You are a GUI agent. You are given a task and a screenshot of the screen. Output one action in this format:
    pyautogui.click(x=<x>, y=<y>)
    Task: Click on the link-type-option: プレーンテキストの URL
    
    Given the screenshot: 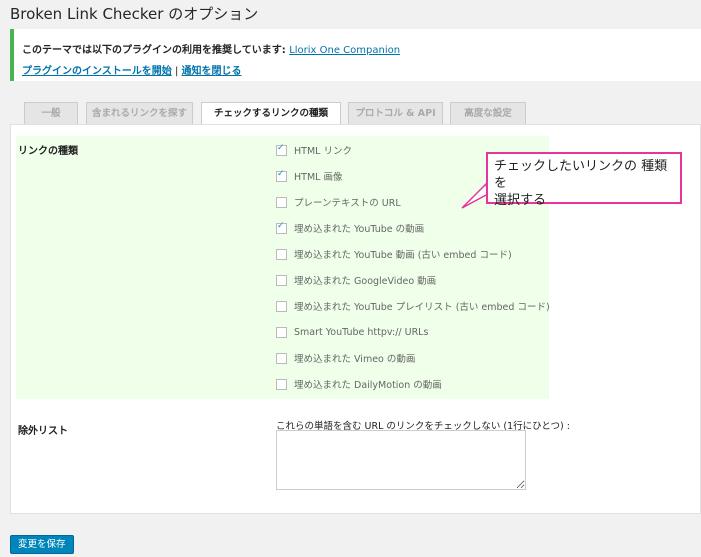 What is the action you would take?
    pyautogui.click(x=338, y=202)
    